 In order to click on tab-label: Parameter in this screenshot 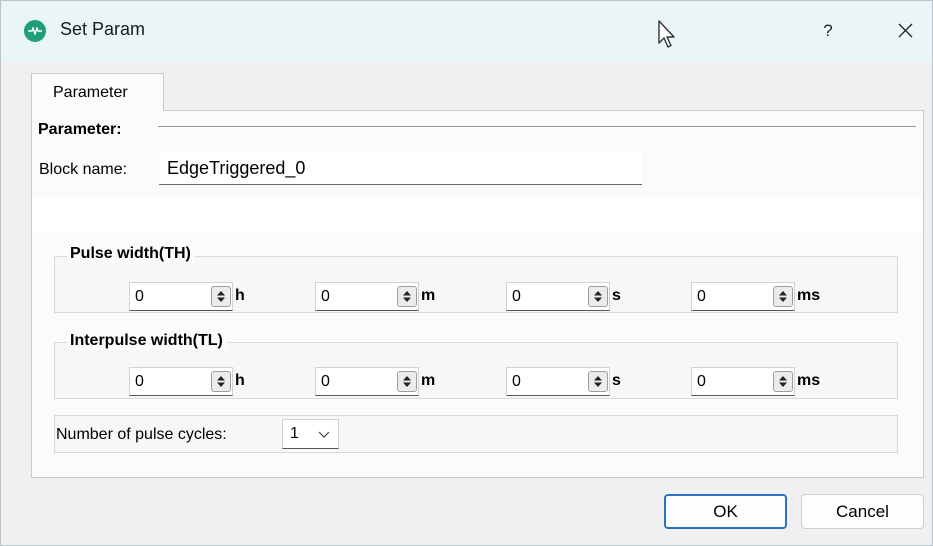, I will do `click(90, 92)`.